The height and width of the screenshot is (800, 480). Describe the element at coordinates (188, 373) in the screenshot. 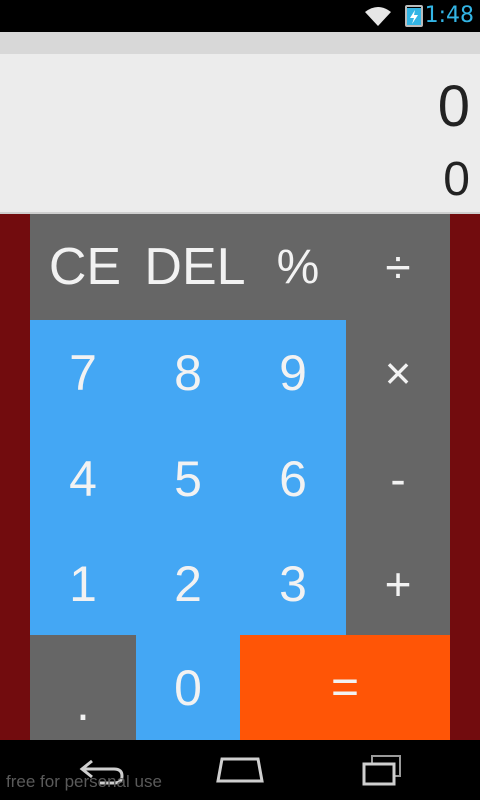

I see `digit-8-button: 8` at that location.